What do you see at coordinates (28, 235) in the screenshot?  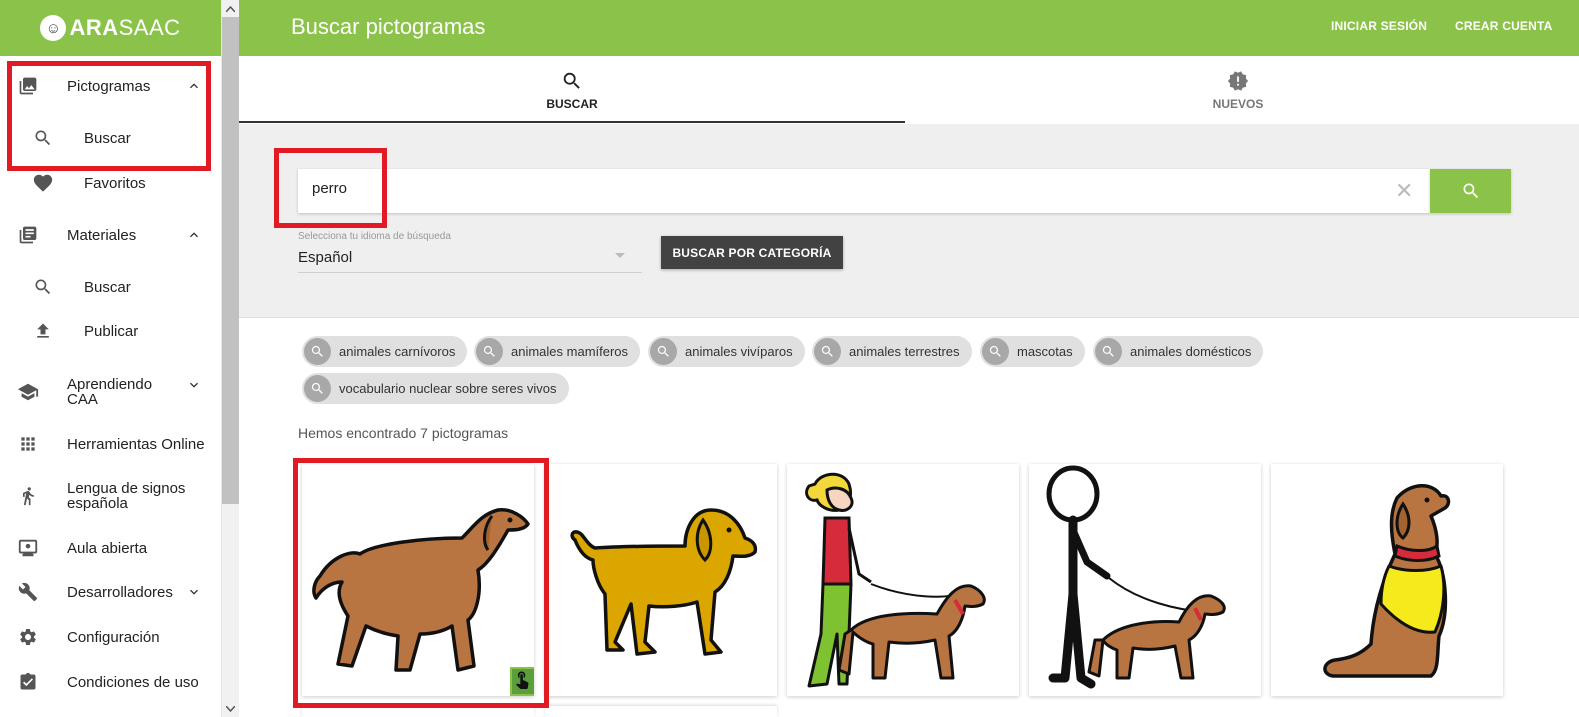 I see `library-books-icon` at bounding box center [28, 235].